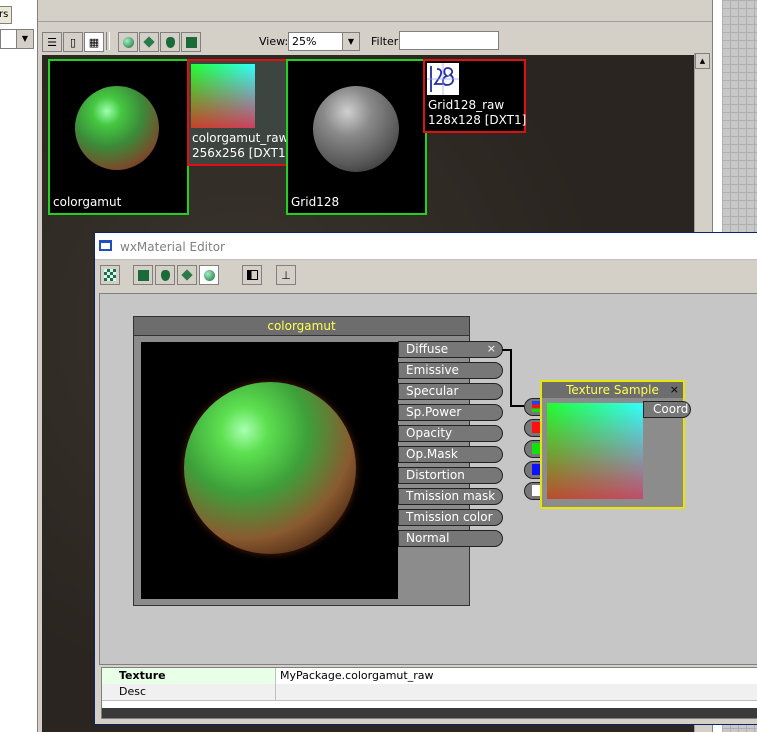 The height and width of the screenshot is (732, 757). What do you see at coordinates (286, 275) in the screenshot?
I see `stamp-icon: ⊥` at bounding box center [286, 275].